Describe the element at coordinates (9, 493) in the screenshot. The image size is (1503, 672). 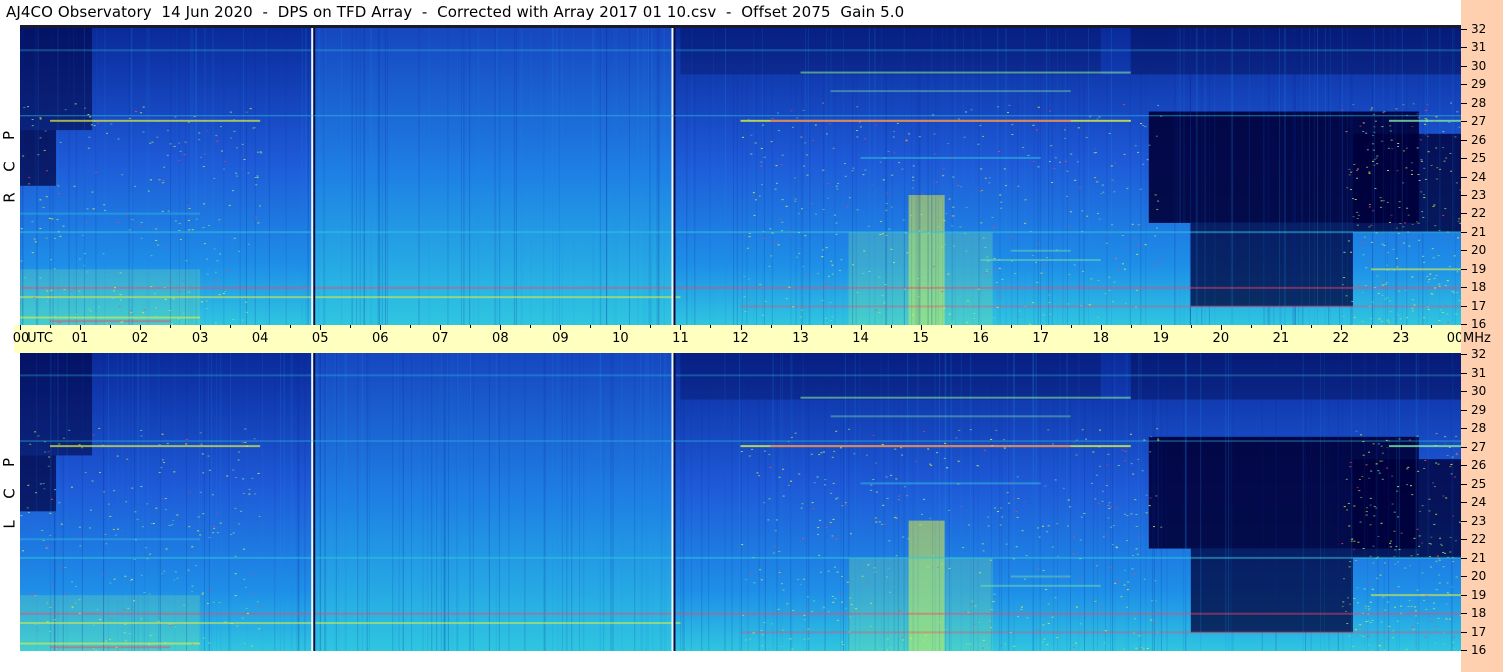
I see `pol-letter: C` at that location.